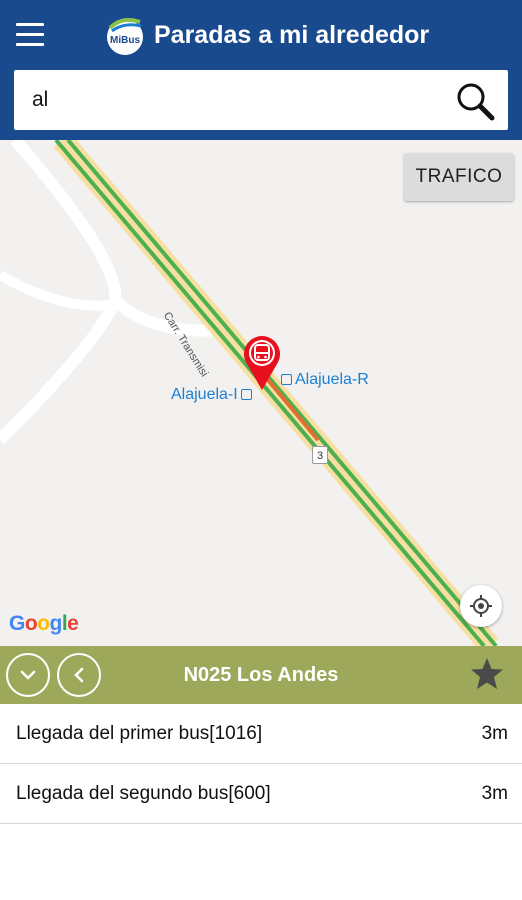 The width and height of the screenshot is (522, 900). What do you see at coordinates (232, 100) in the screenshot?
I see `search-input` at bounding box center [232, 100].